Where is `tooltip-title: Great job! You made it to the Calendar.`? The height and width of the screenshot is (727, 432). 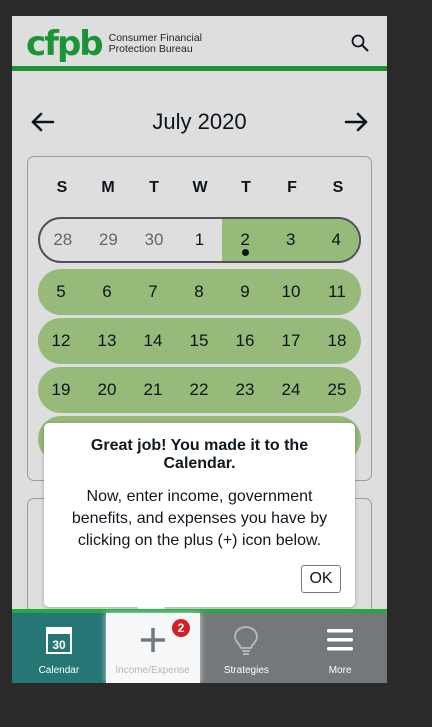
tooltip-title: Great job! You made it to the Calendar. is located at coordinates (199, 454).